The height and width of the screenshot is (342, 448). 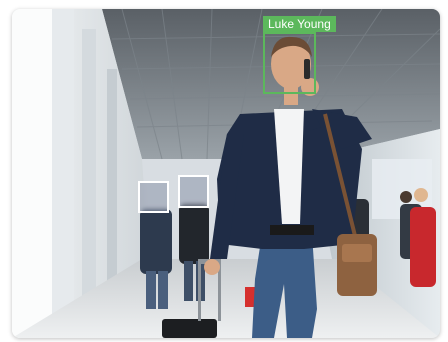 What do you see at coordinates (299, 24) in the screenshot?
I see `face-name-label: Luke Young` at bounding box center [299, 24].